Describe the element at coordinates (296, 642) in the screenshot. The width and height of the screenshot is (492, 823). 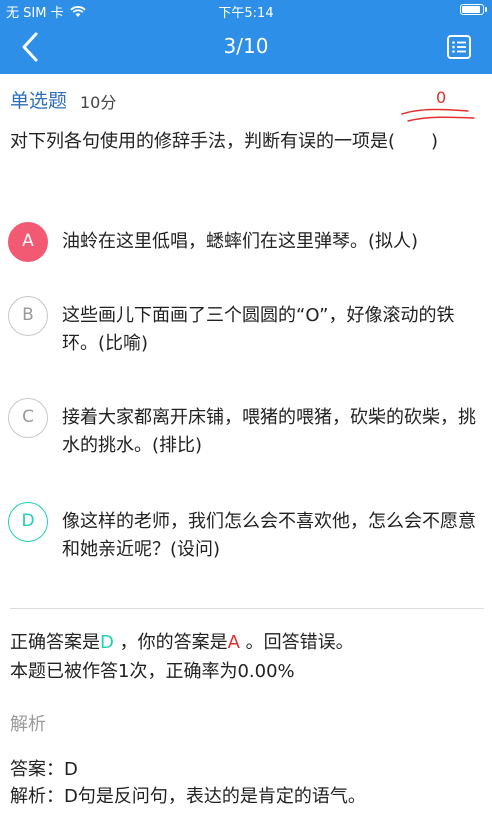
I see `verdict: 。回答错误。` at that location.